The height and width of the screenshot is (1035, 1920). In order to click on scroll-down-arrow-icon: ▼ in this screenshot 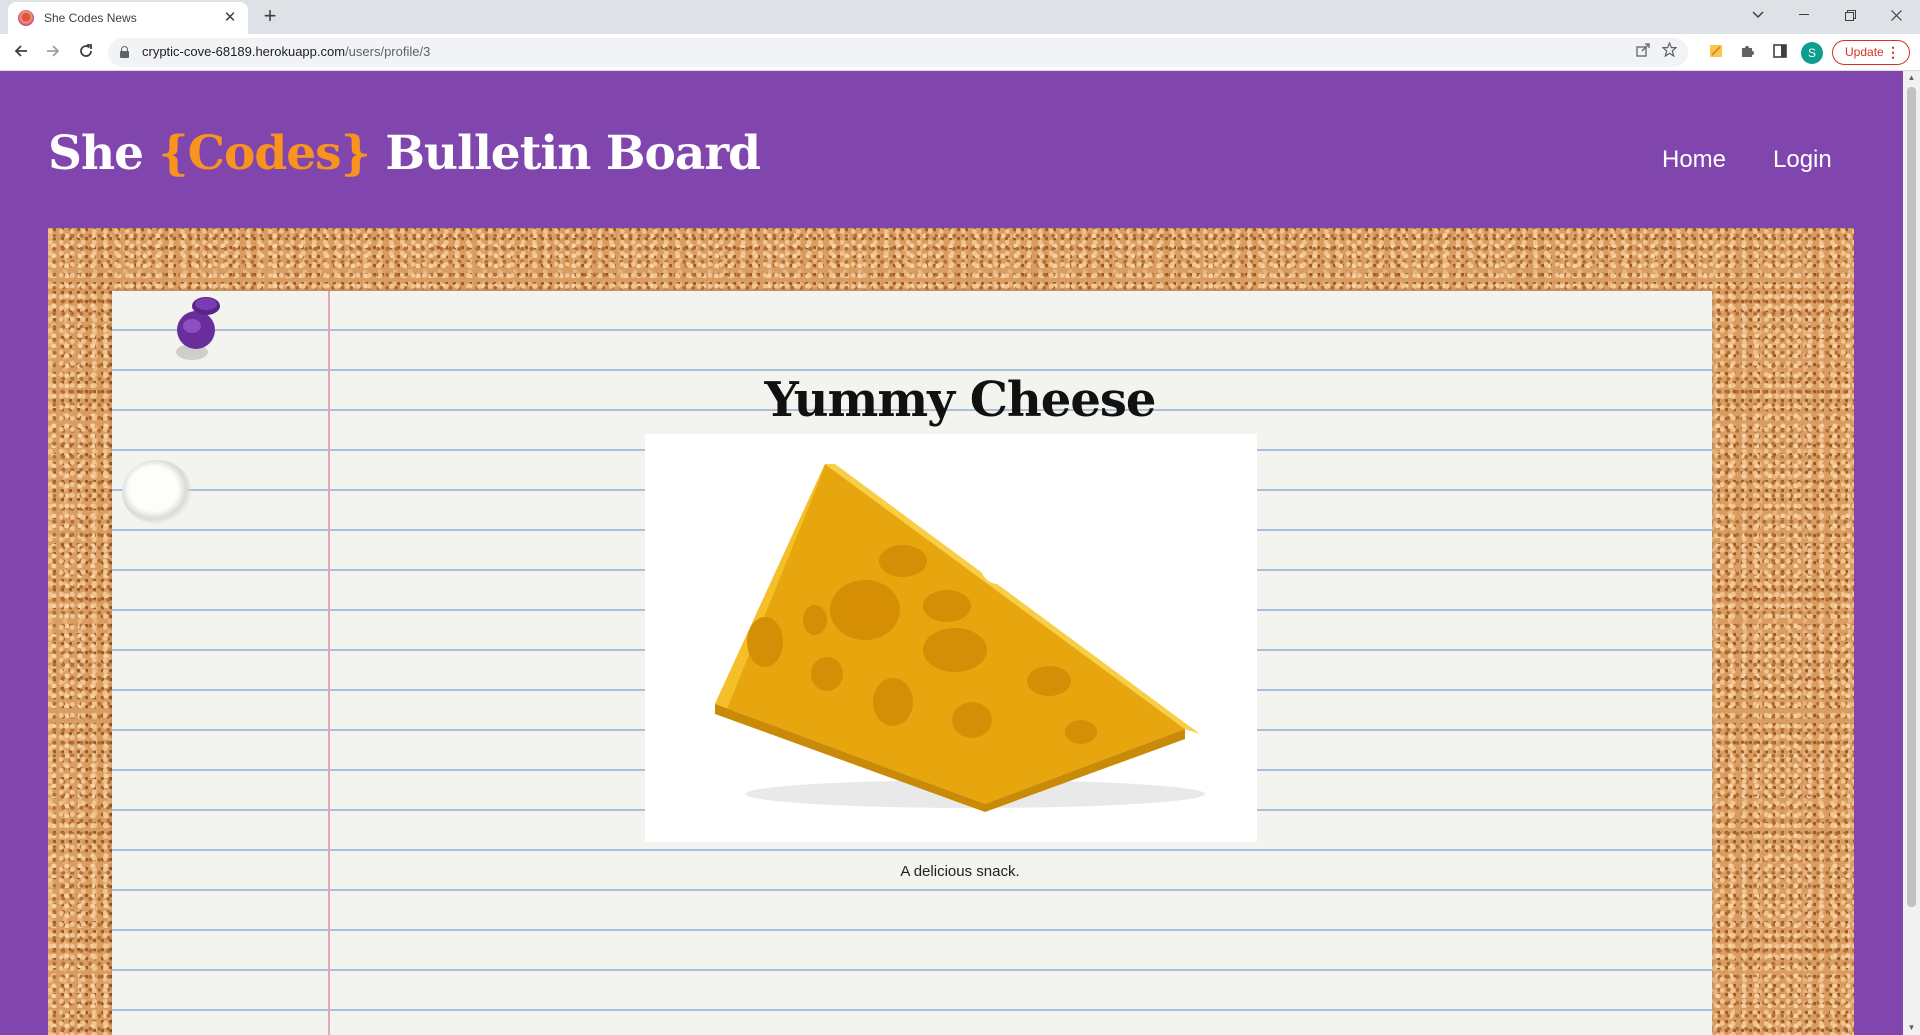, I will do `click(1911, 1028)`.